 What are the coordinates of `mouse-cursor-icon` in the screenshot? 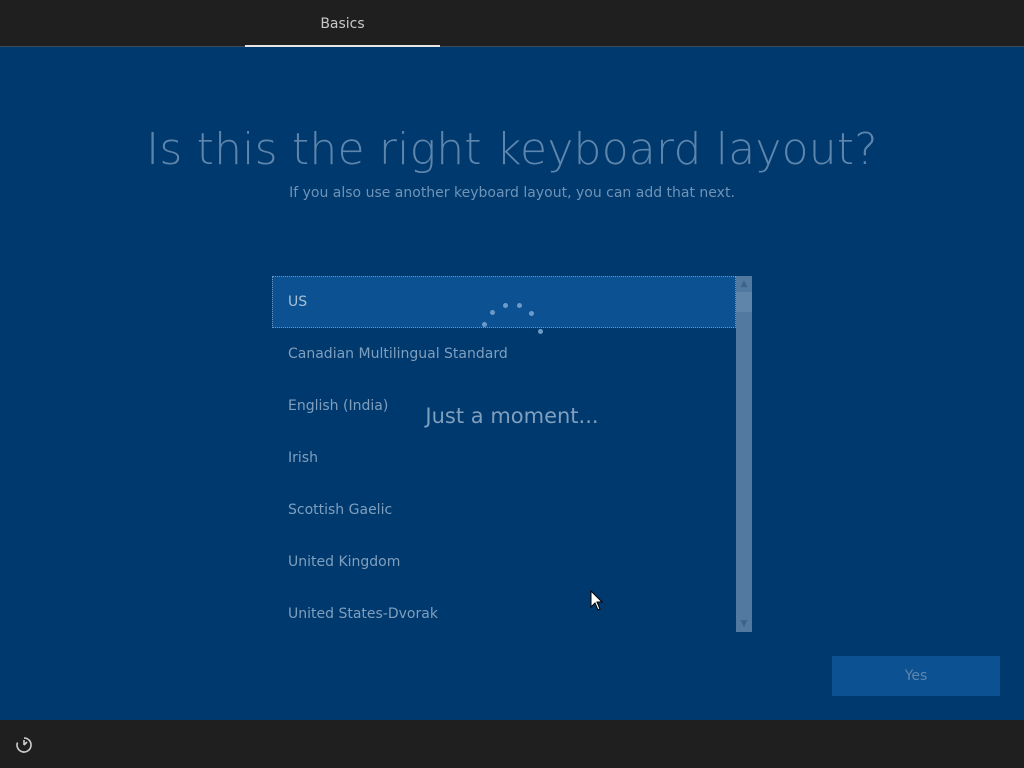 It's located at (597, 600).